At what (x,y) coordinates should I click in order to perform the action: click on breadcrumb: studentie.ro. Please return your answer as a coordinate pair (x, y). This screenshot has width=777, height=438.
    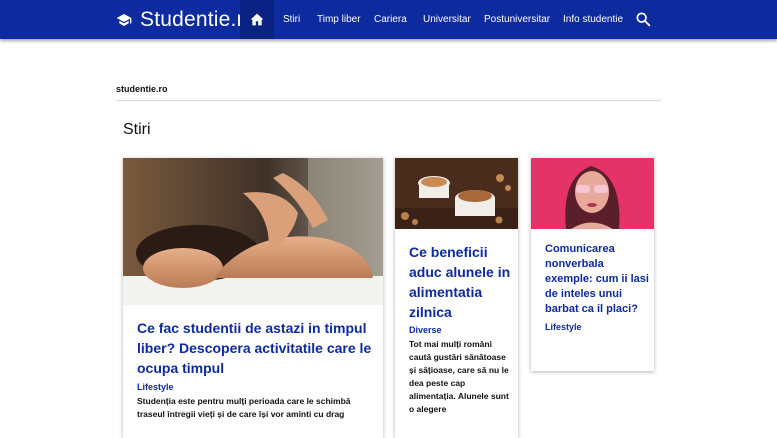
    Looking at the image, I should click on (142, 89).